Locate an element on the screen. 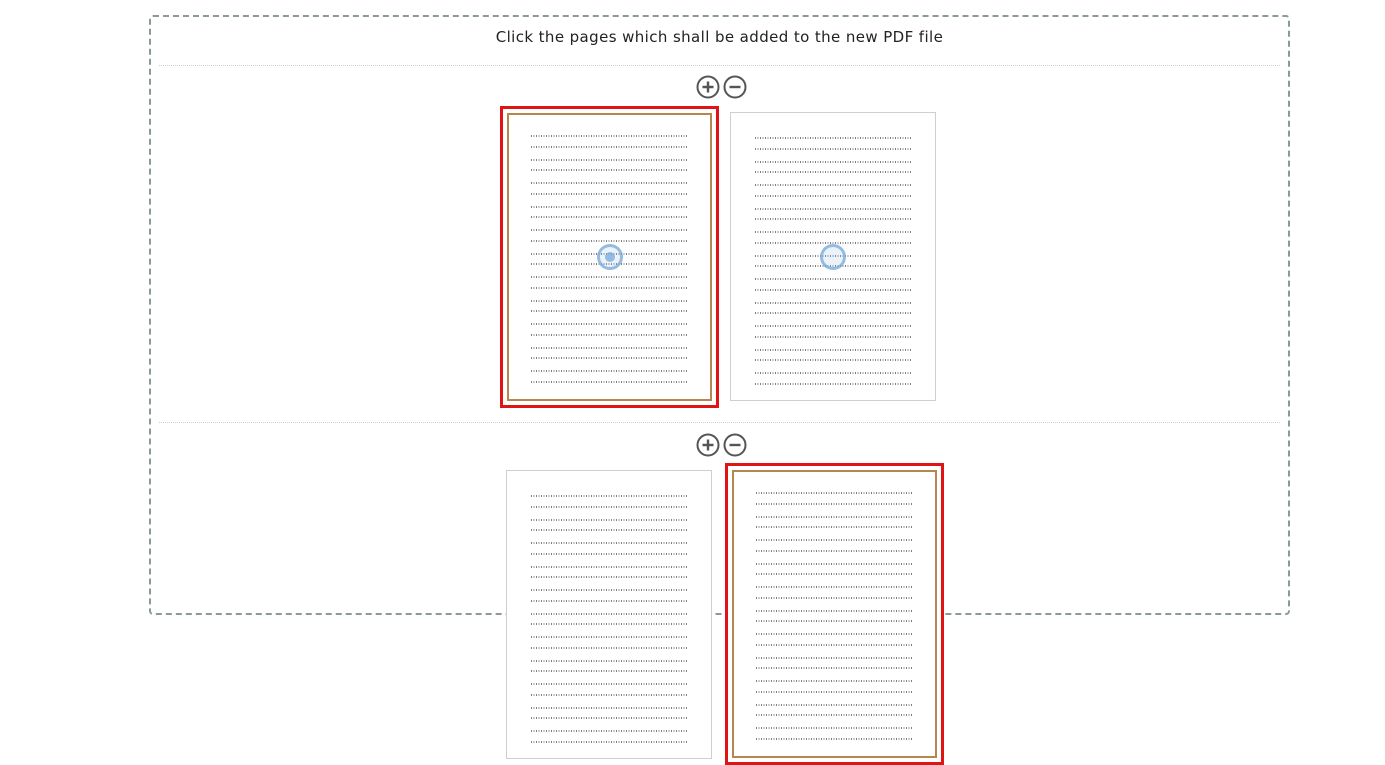 The image size is (1385, 765). plus-circle-icon is located at coordinates (708, 87).